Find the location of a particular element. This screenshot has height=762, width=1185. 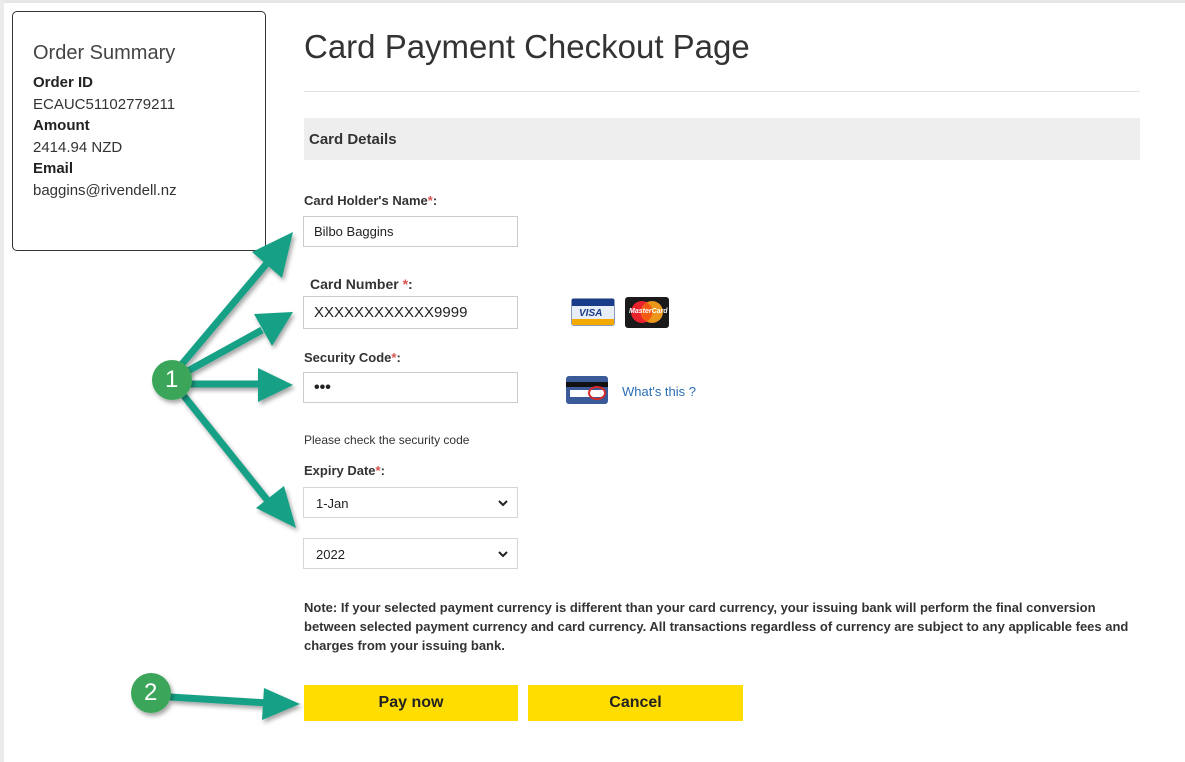

arrow-to-expiry is located at coordinates (228, 451).